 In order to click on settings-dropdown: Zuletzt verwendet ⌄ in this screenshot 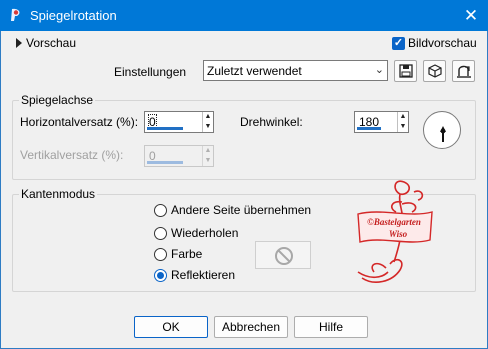, I will do `click(295, 70)`.